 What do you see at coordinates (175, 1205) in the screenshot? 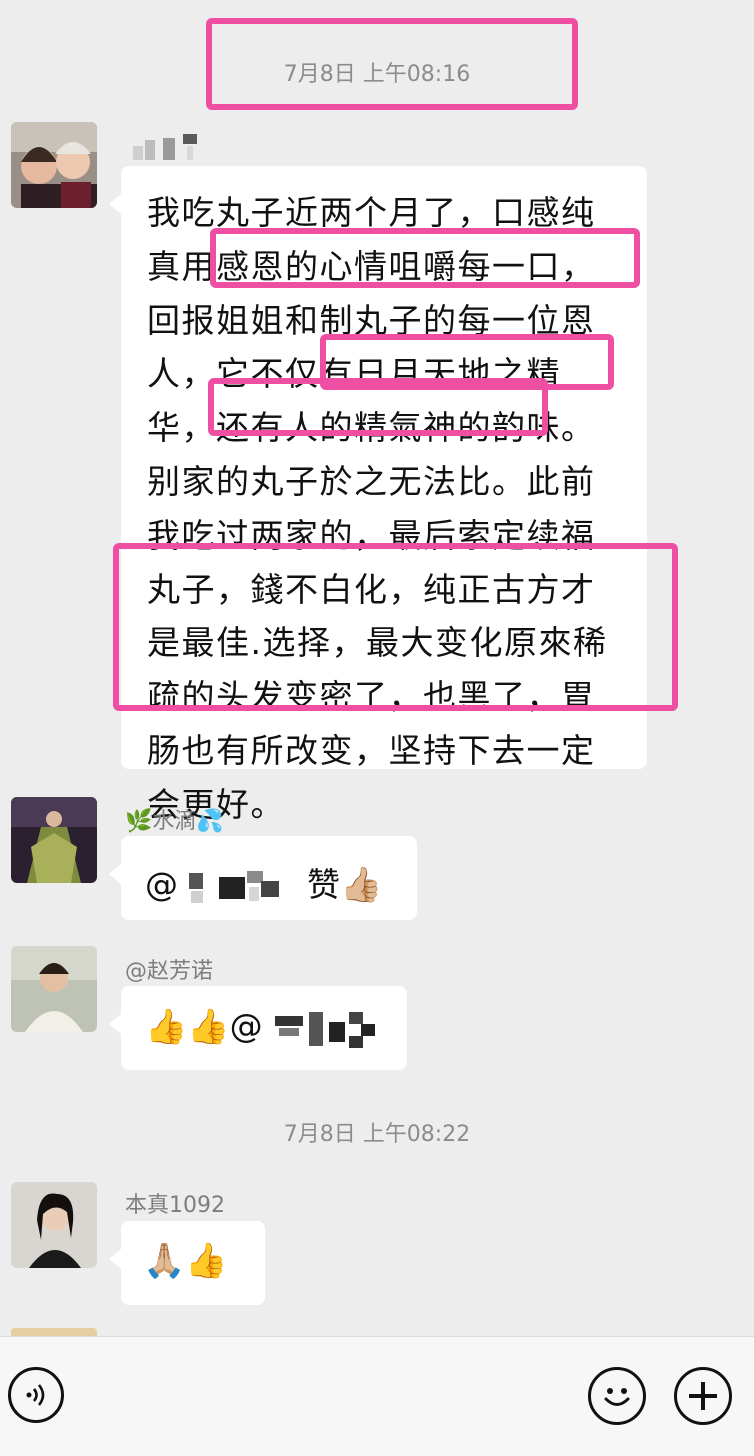
I see `sender-name: 本真1092` at bounding box center [175, 1205].